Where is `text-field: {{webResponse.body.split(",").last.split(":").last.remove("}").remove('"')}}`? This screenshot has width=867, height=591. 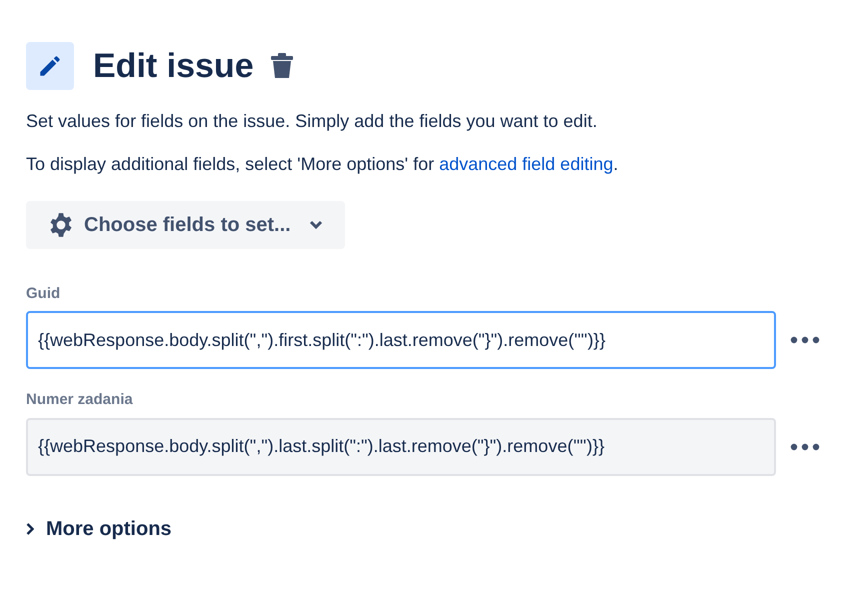 text-field: {{webResponse.body.split(",").last.split(":").last.remove("}").remove('"')}} is located at coordinates (401, 447).